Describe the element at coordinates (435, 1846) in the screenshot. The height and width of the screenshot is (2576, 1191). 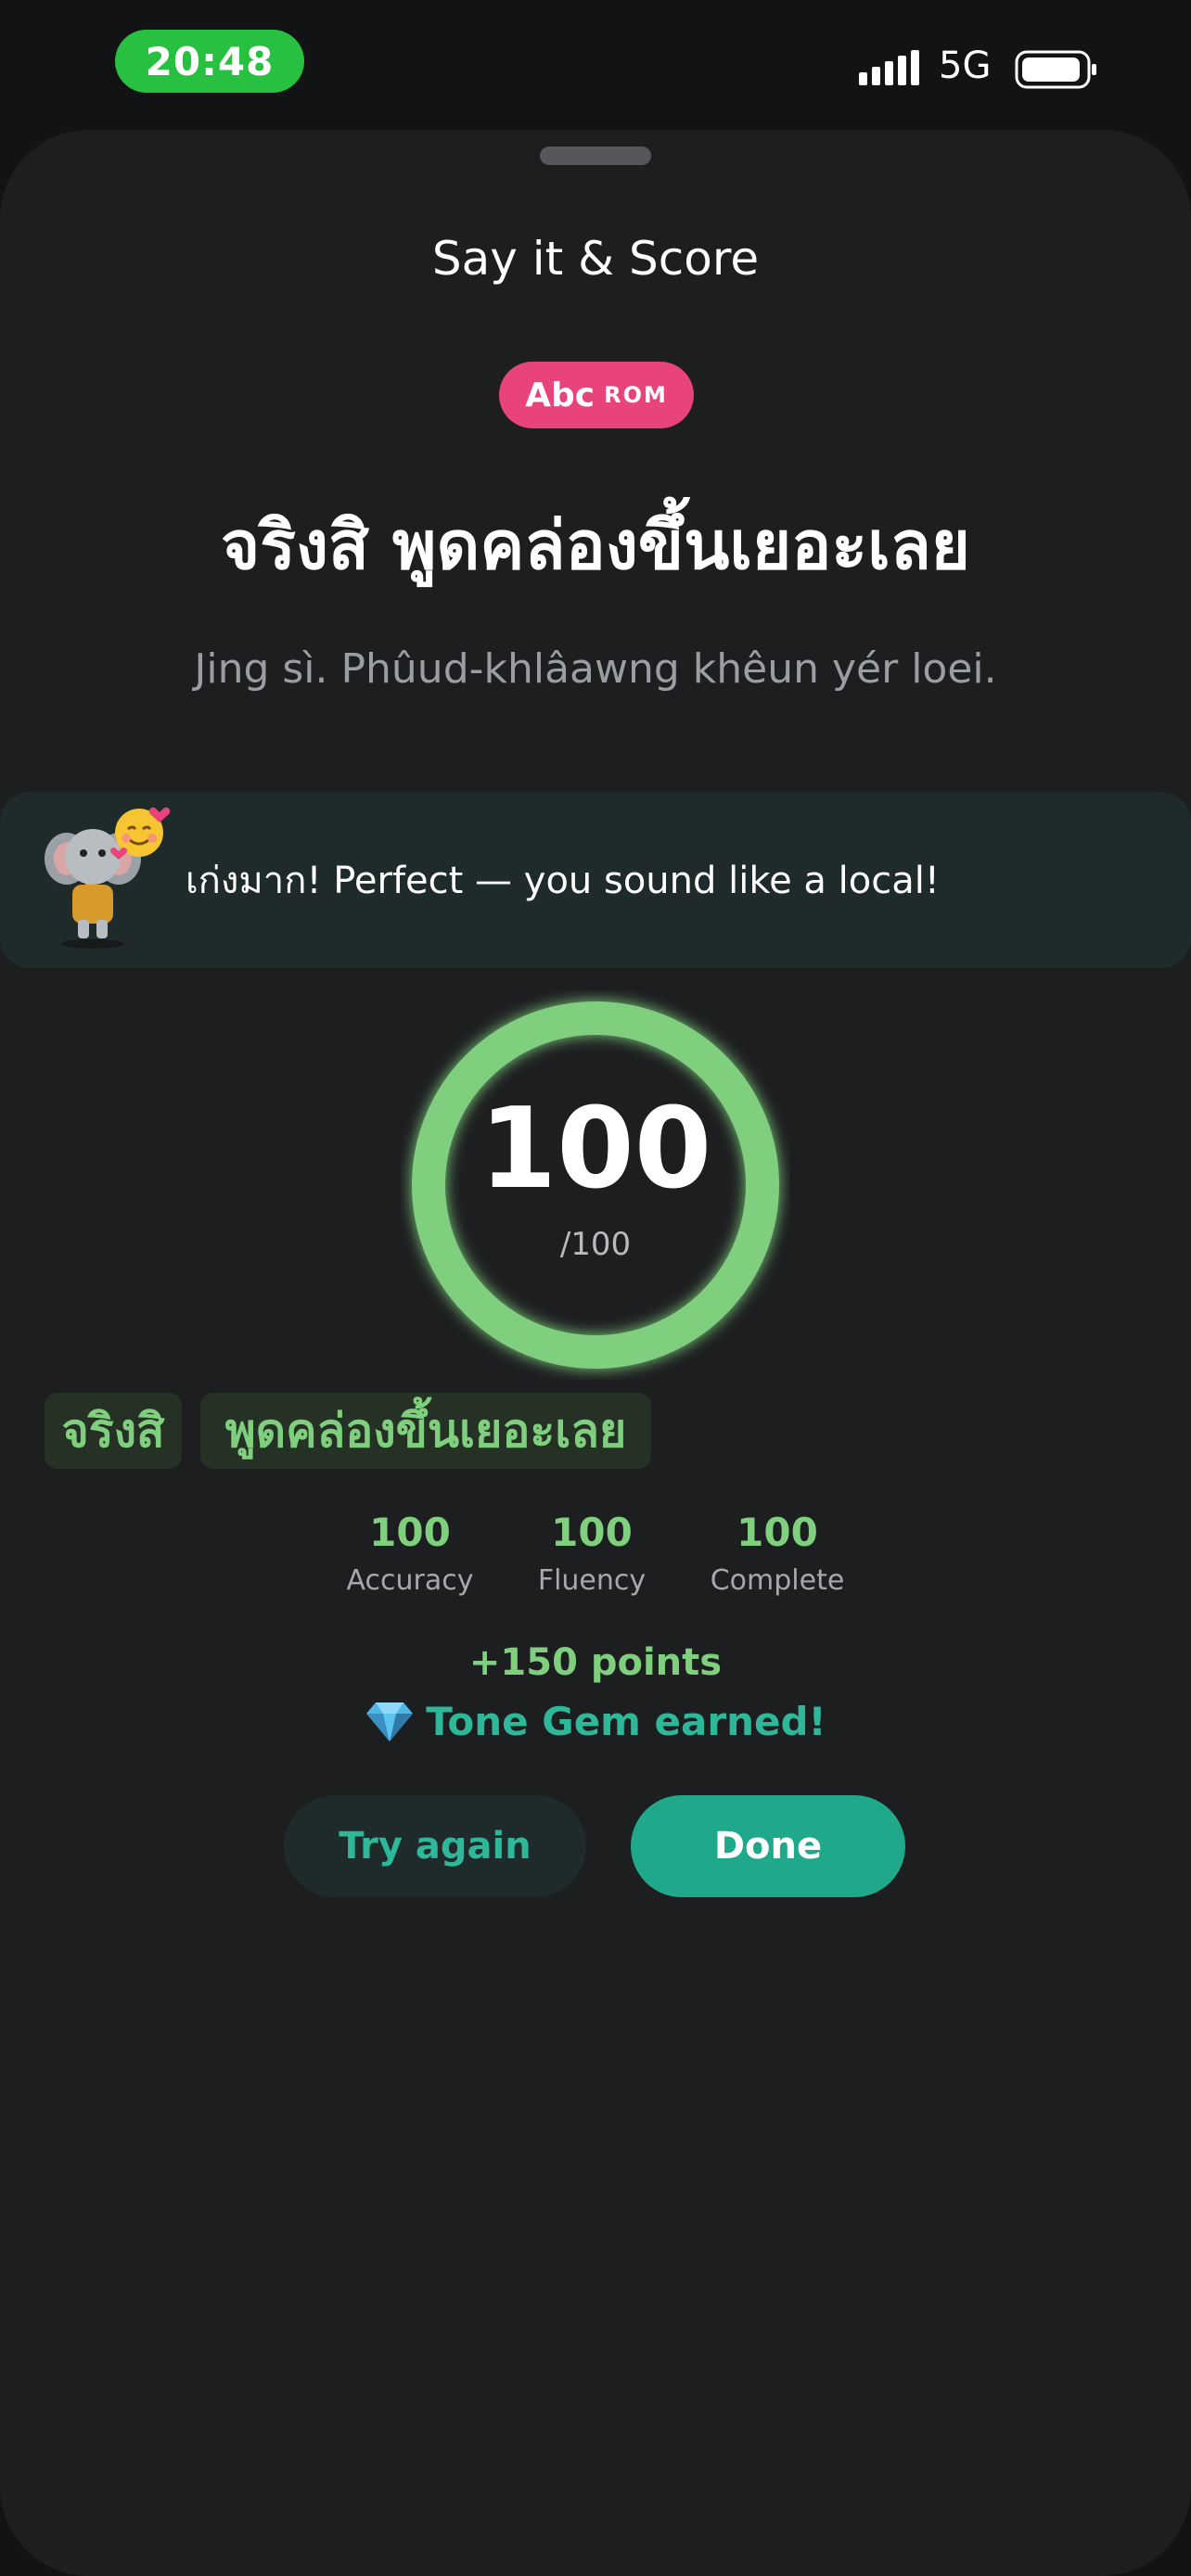
I see `try-again-button: Try again` at that location.